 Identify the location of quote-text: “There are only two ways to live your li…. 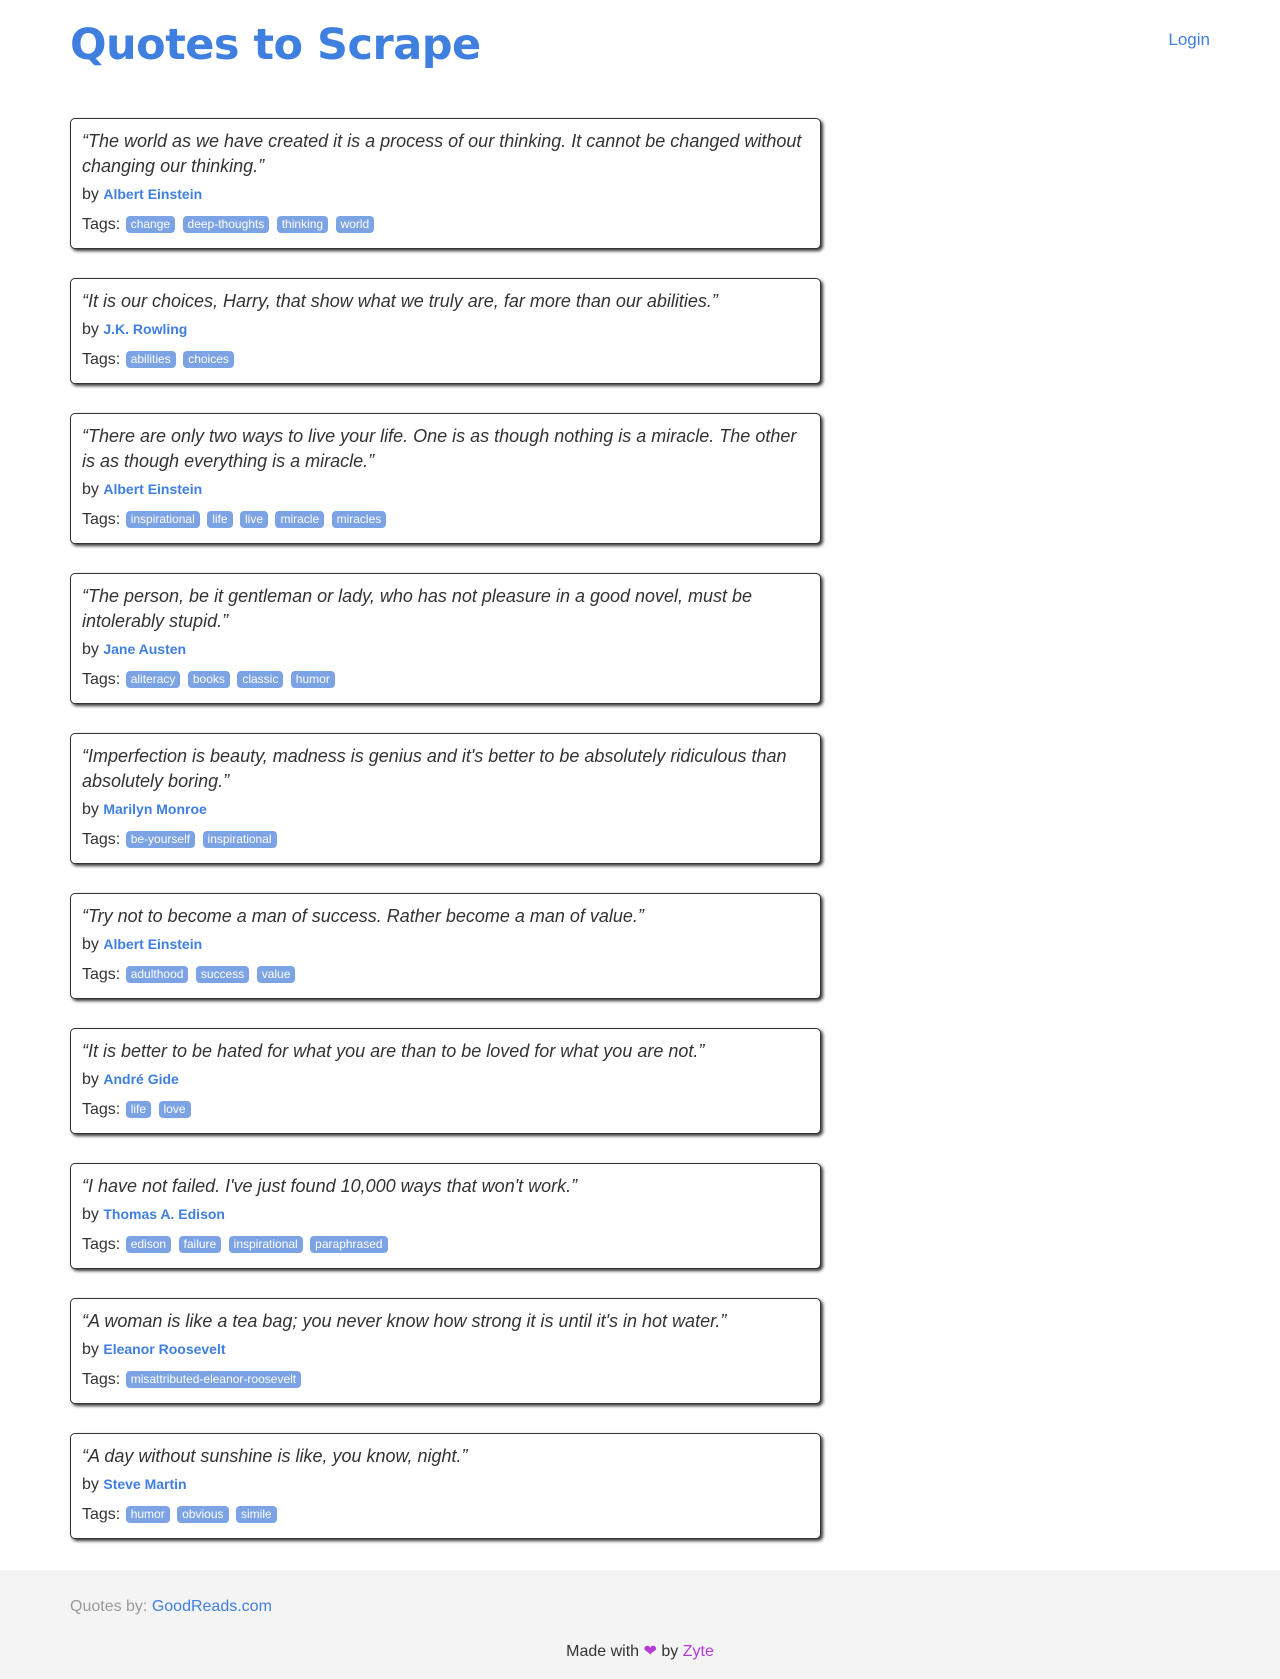
(439, 448).